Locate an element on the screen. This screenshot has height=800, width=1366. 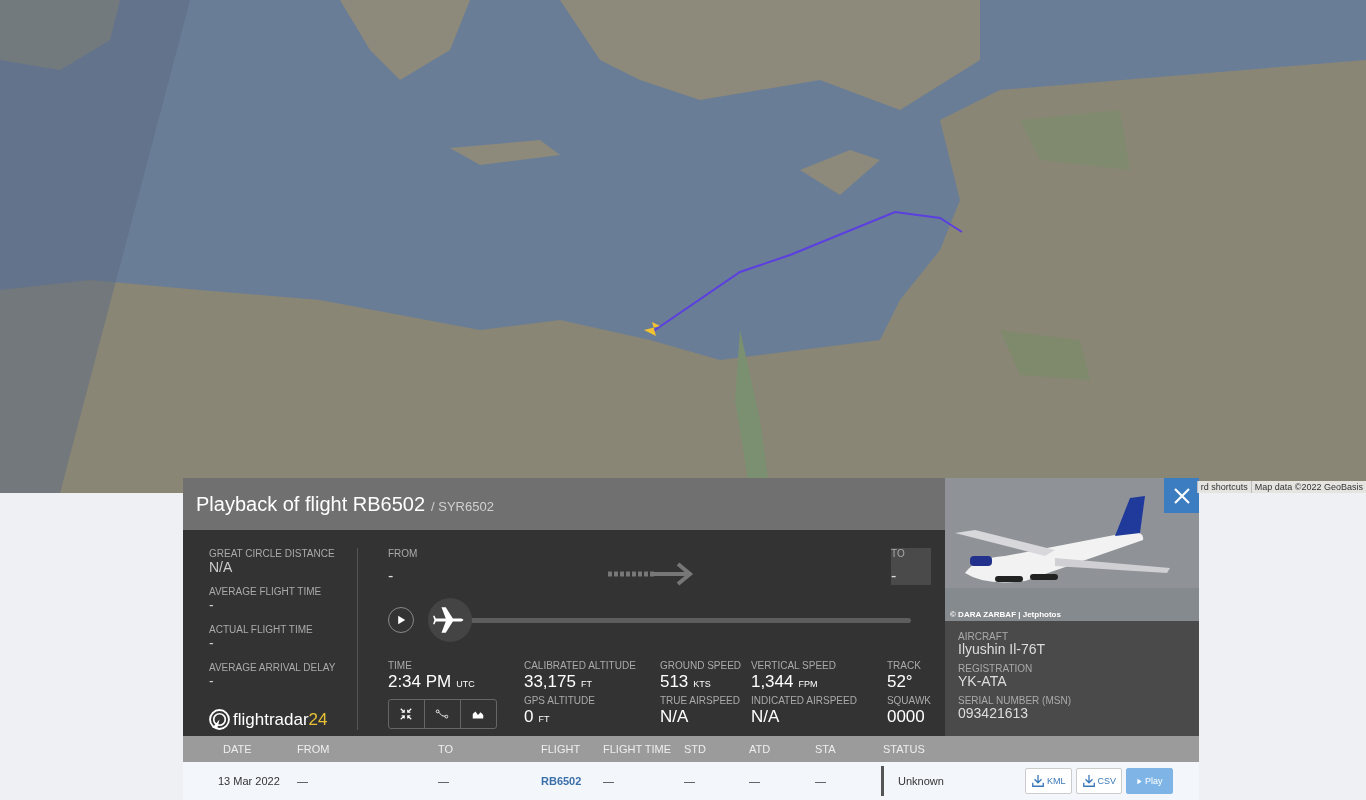
stat-label: TRUE AIRSPEED is located at coordinates (700, 700).